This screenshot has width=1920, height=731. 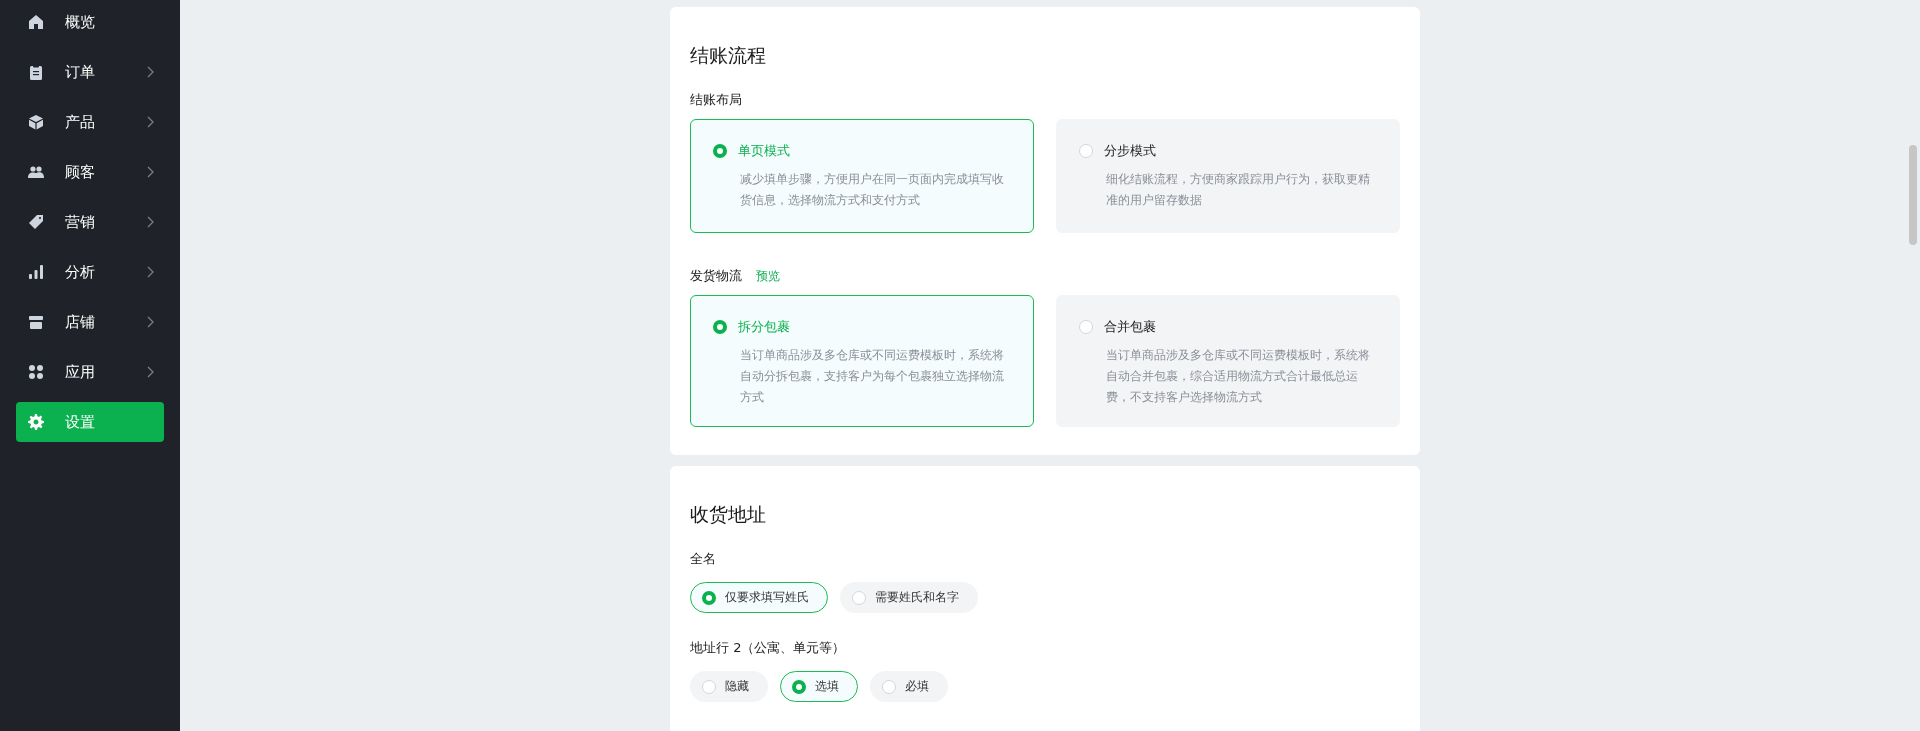 What do you see at coordinates (872, 376) in the screenshot?
I see `option-description: 当订单商品涉及多仓库或不同运费模板时，系统将自动分拆包裹，支持客户为每个包裹独立选择物流方式` at bounding box center [872, 376].